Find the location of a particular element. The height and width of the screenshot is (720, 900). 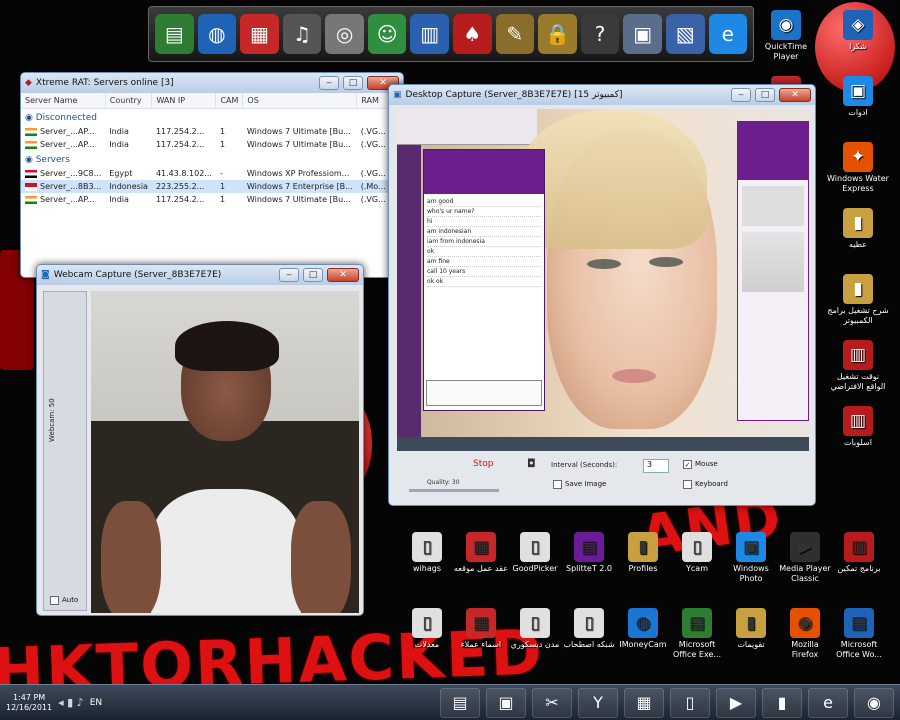

desktop-icon: ▯ Ycam is located at coordinates (697, 553).